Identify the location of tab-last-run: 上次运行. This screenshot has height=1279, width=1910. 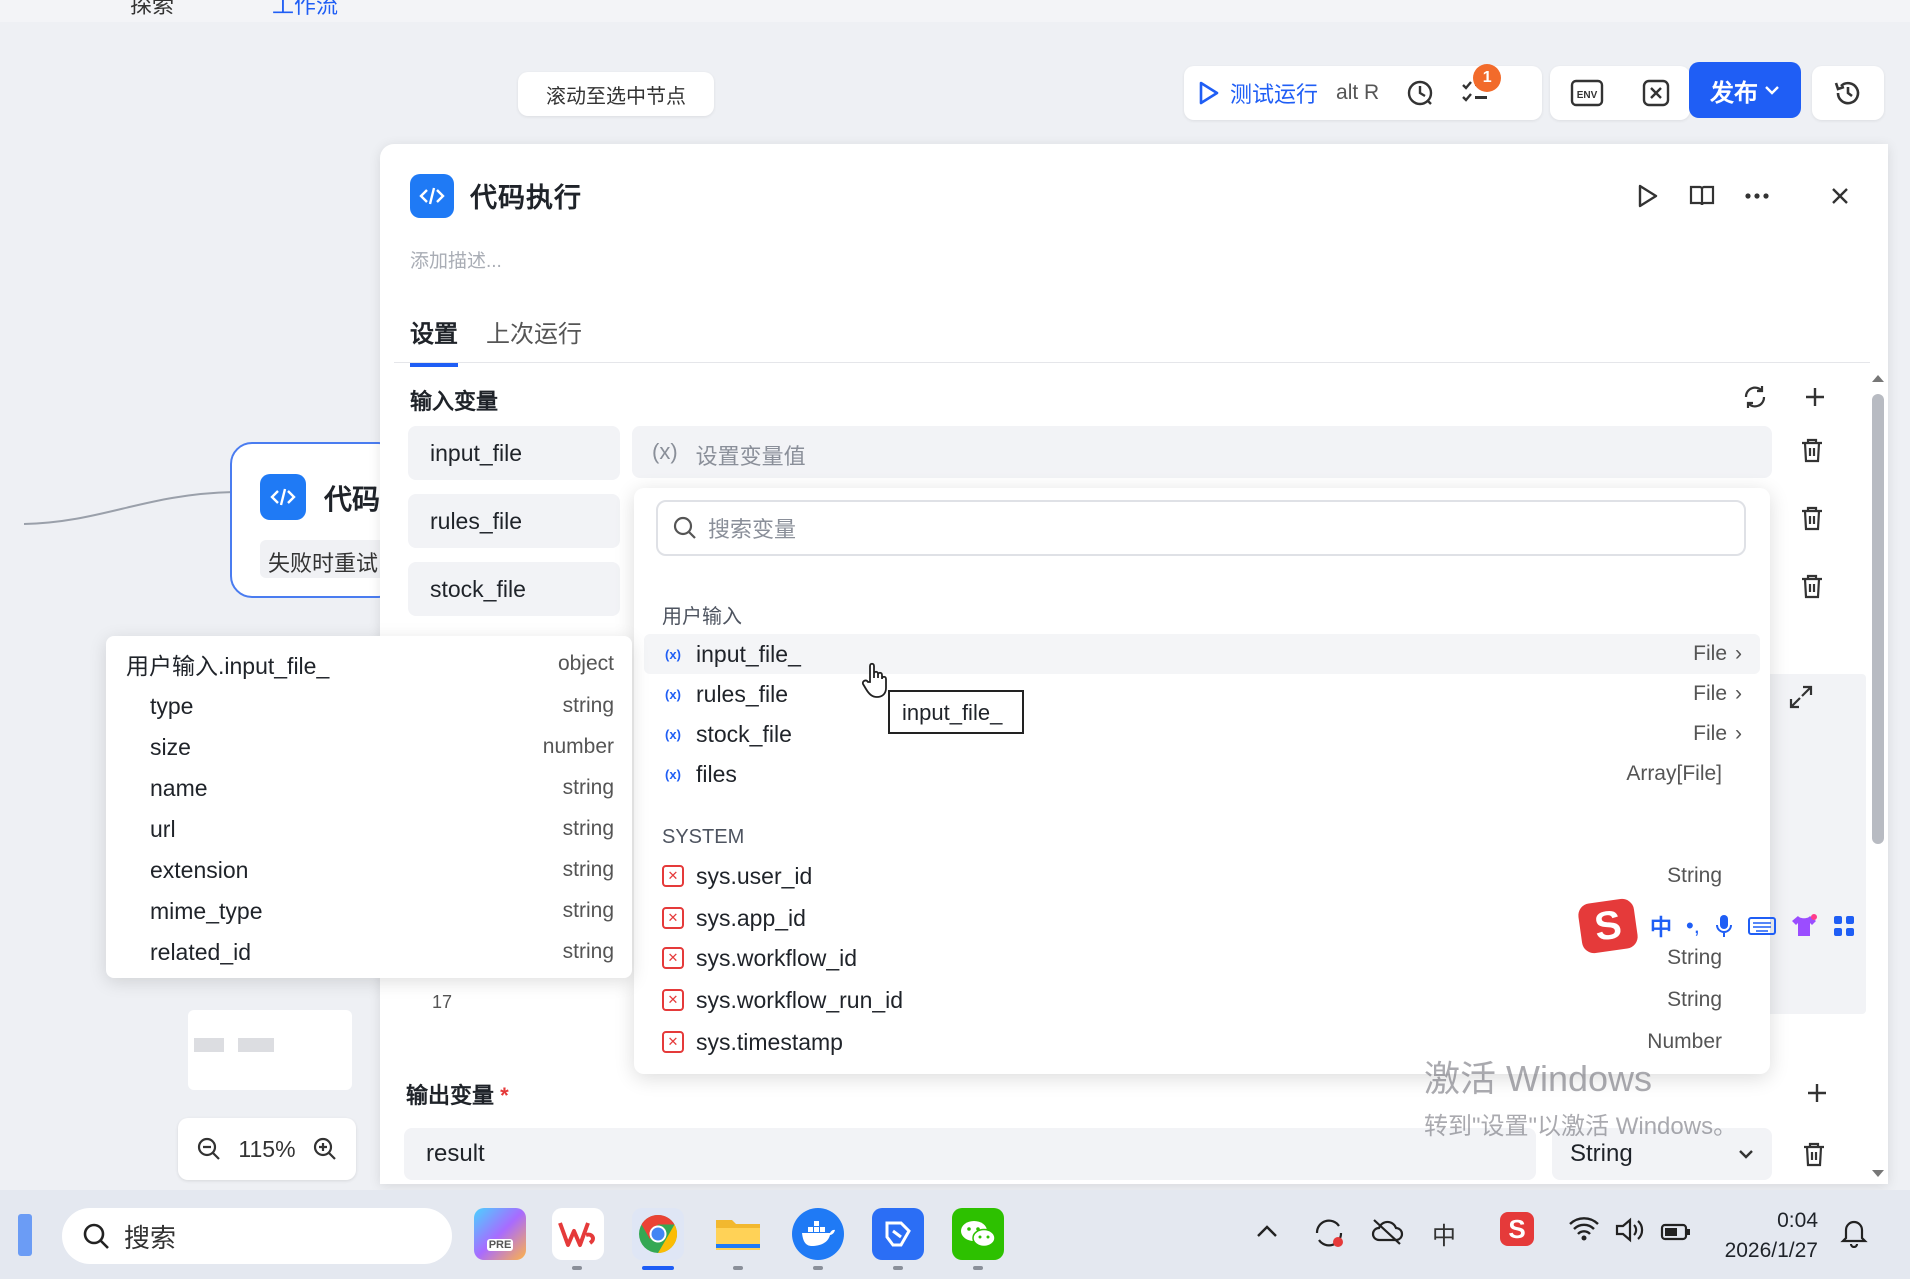
(534, 340).